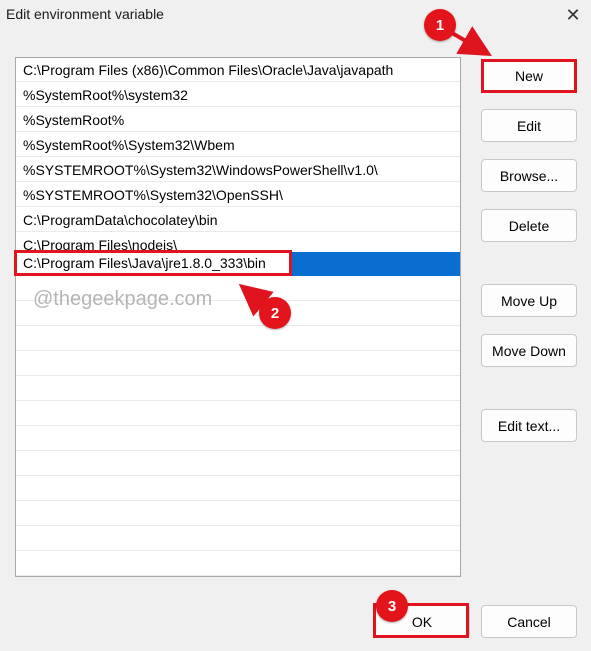  Describe the element at coordinates (392, 606) in the screenshot. I see `step-3-badge: 3` at that location.